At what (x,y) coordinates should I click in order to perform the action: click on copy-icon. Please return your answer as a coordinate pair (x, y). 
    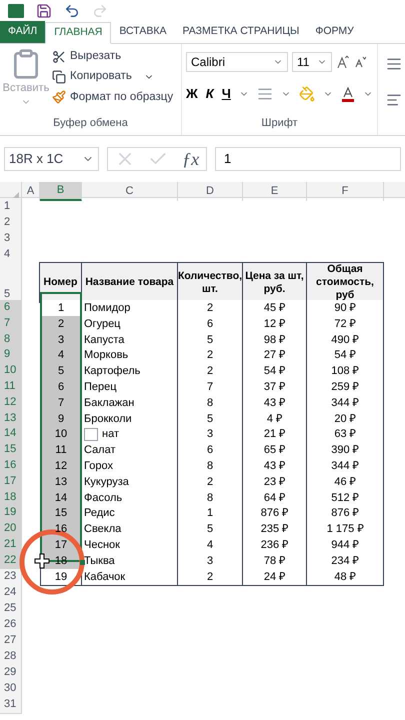
    Looking at the image, I should click on (59, 77).